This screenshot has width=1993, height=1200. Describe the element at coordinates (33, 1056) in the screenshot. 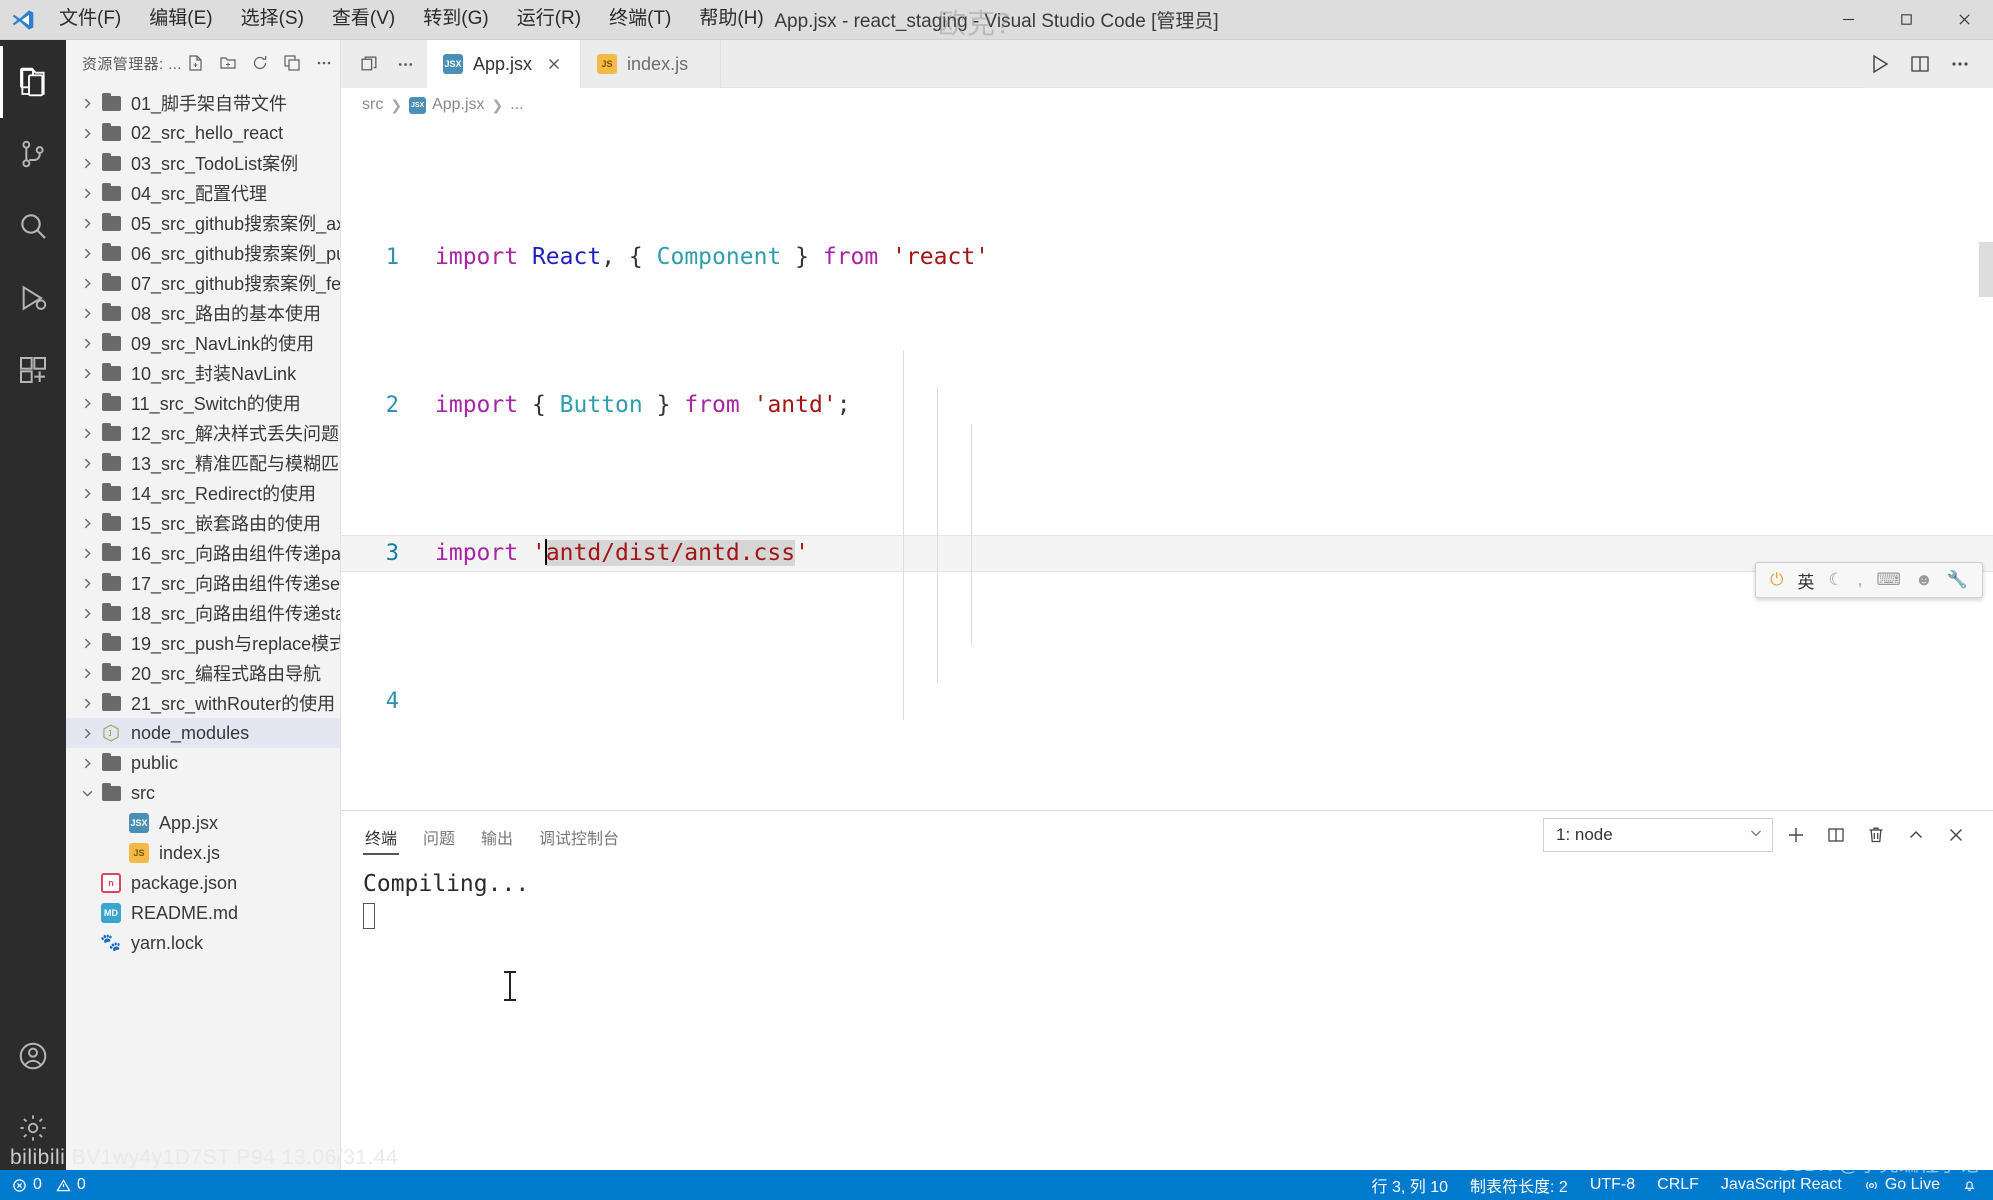

I see `activity-accounts-icon` at that location.